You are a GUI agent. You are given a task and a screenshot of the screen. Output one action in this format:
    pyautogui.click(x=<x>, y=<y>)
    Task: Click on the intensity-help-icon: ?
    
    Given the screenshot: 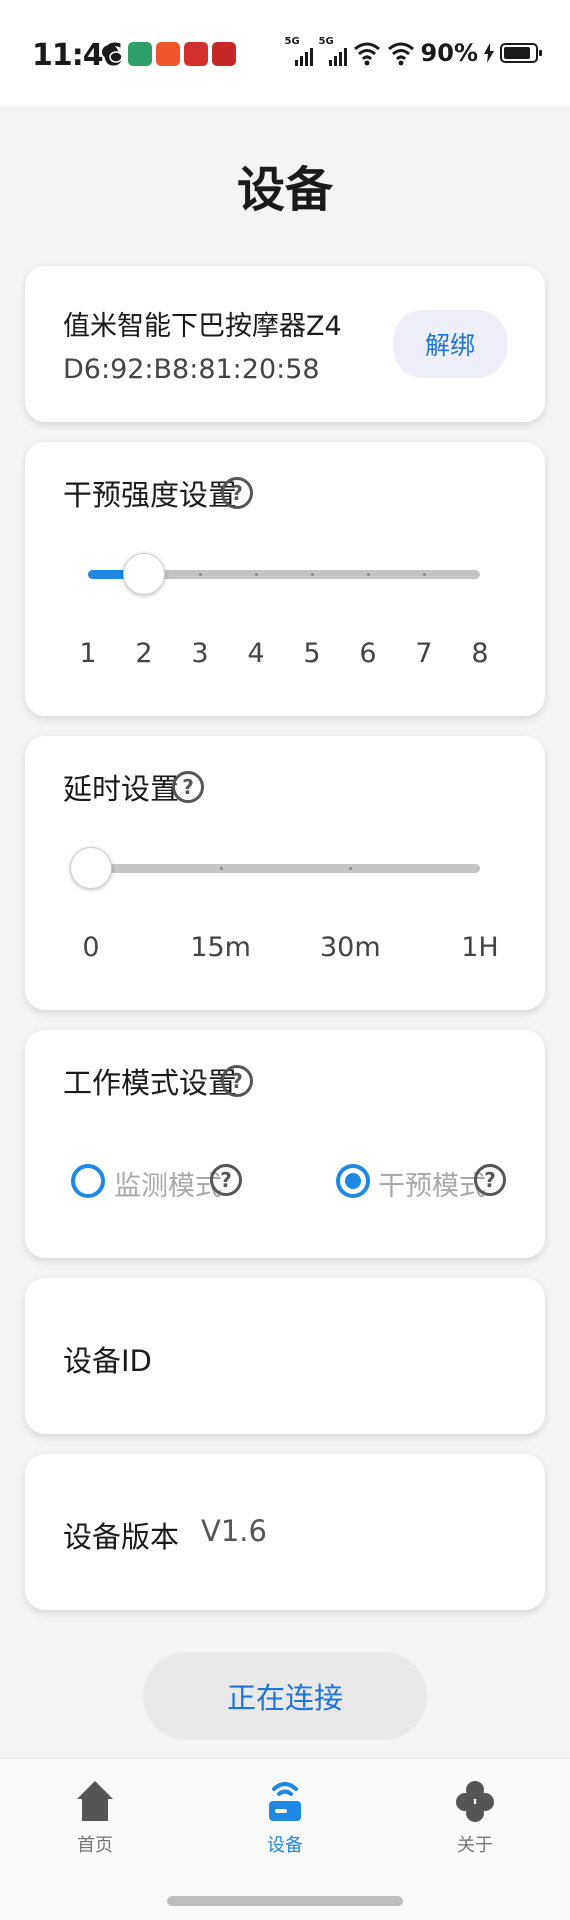 What is the action you would take?
    pyautogui.click(x=237, y=493)
    